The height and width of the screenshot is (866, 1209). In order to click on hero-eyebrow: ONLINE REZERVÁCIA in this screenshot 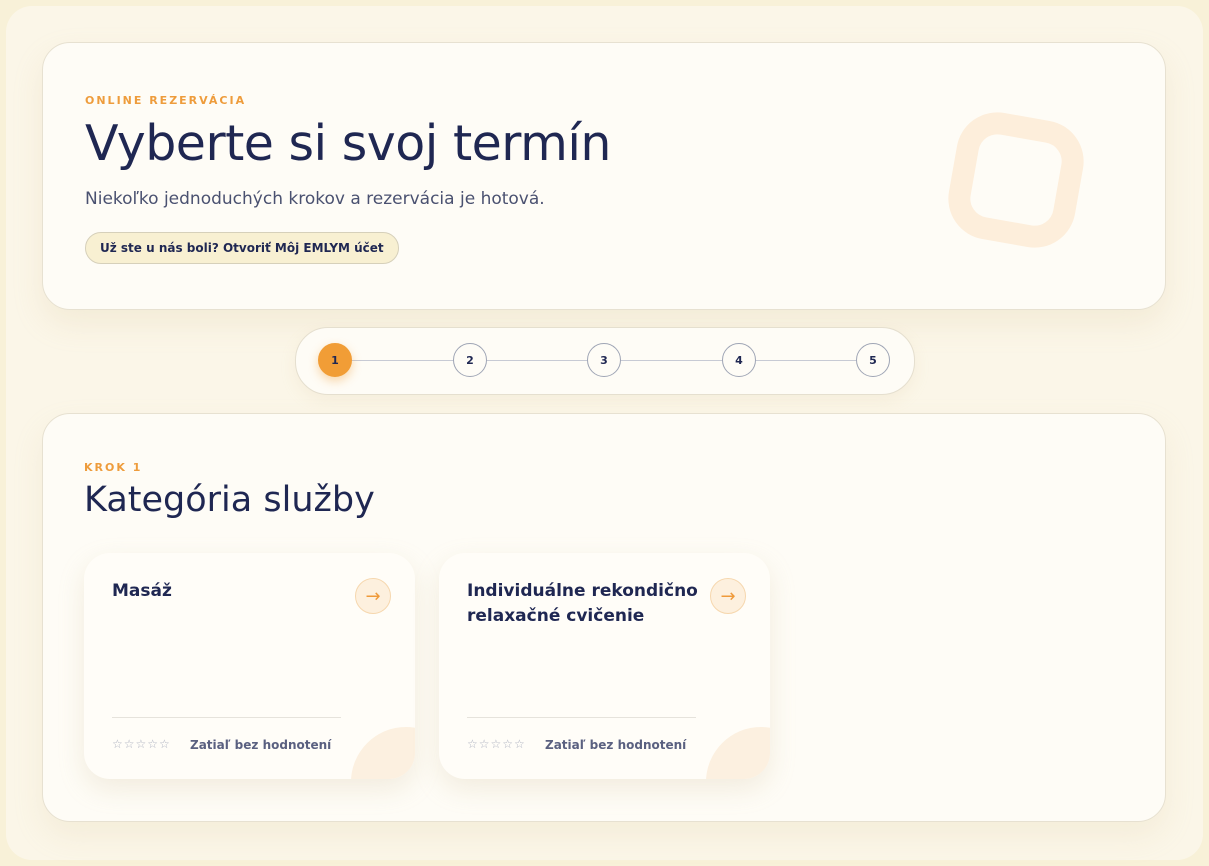, I will do `click(166, 100)`.